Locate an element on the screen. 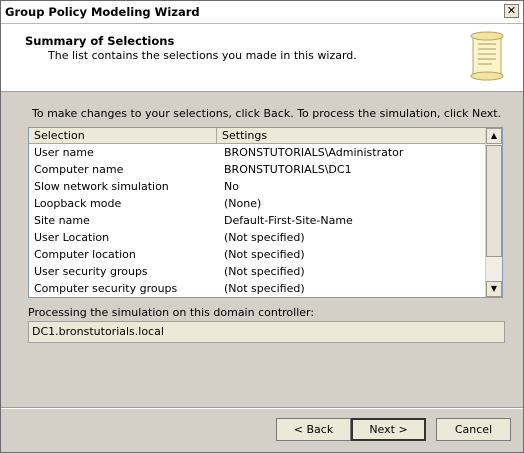  selection-cell: User security groups is located at coordinates (91, 271).